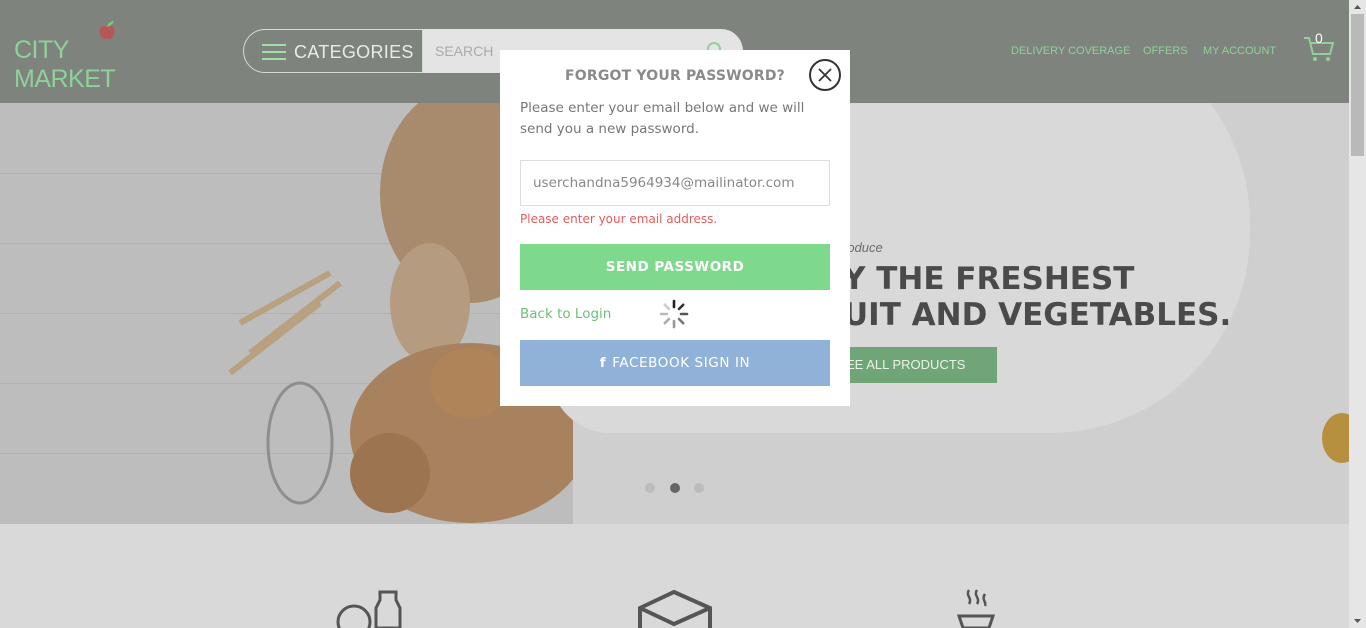  Describe the element at coordinates (354, 52) in the screenshot. I see `categories-label: CATEGORIES` at that location.